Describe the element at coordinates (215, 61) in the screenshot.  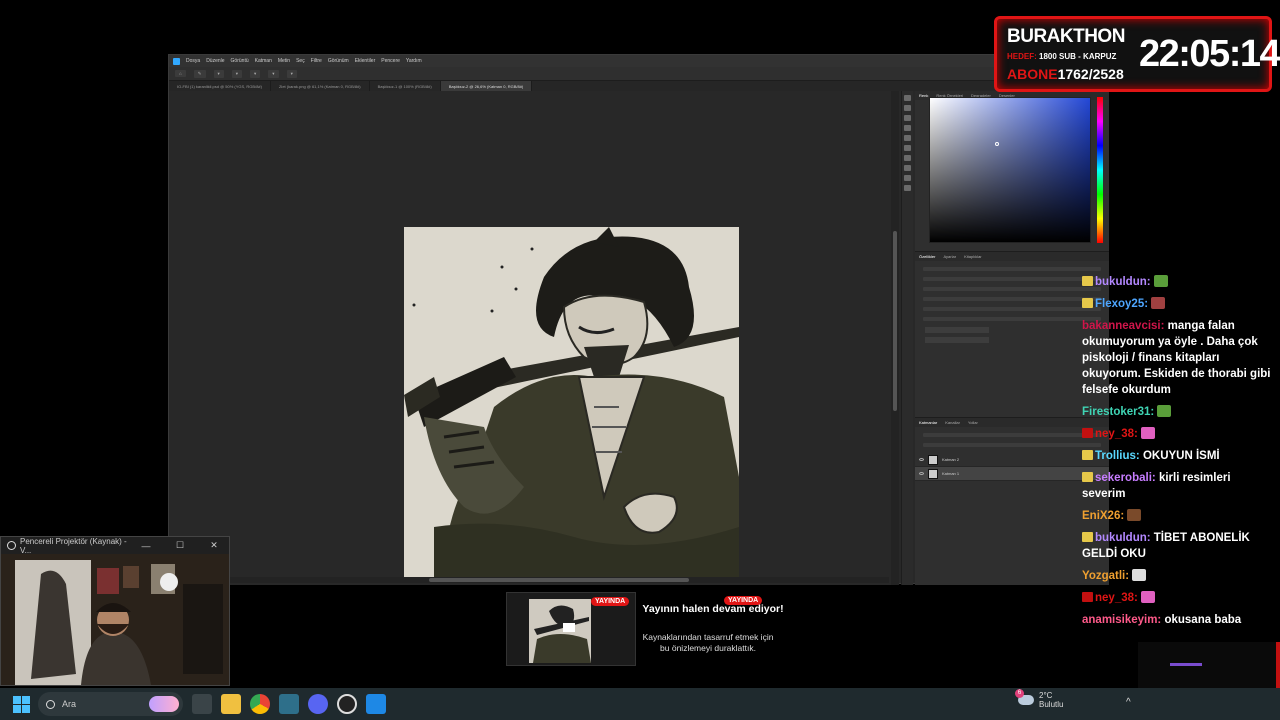
I see `menu-item: Düzenle` at that location.